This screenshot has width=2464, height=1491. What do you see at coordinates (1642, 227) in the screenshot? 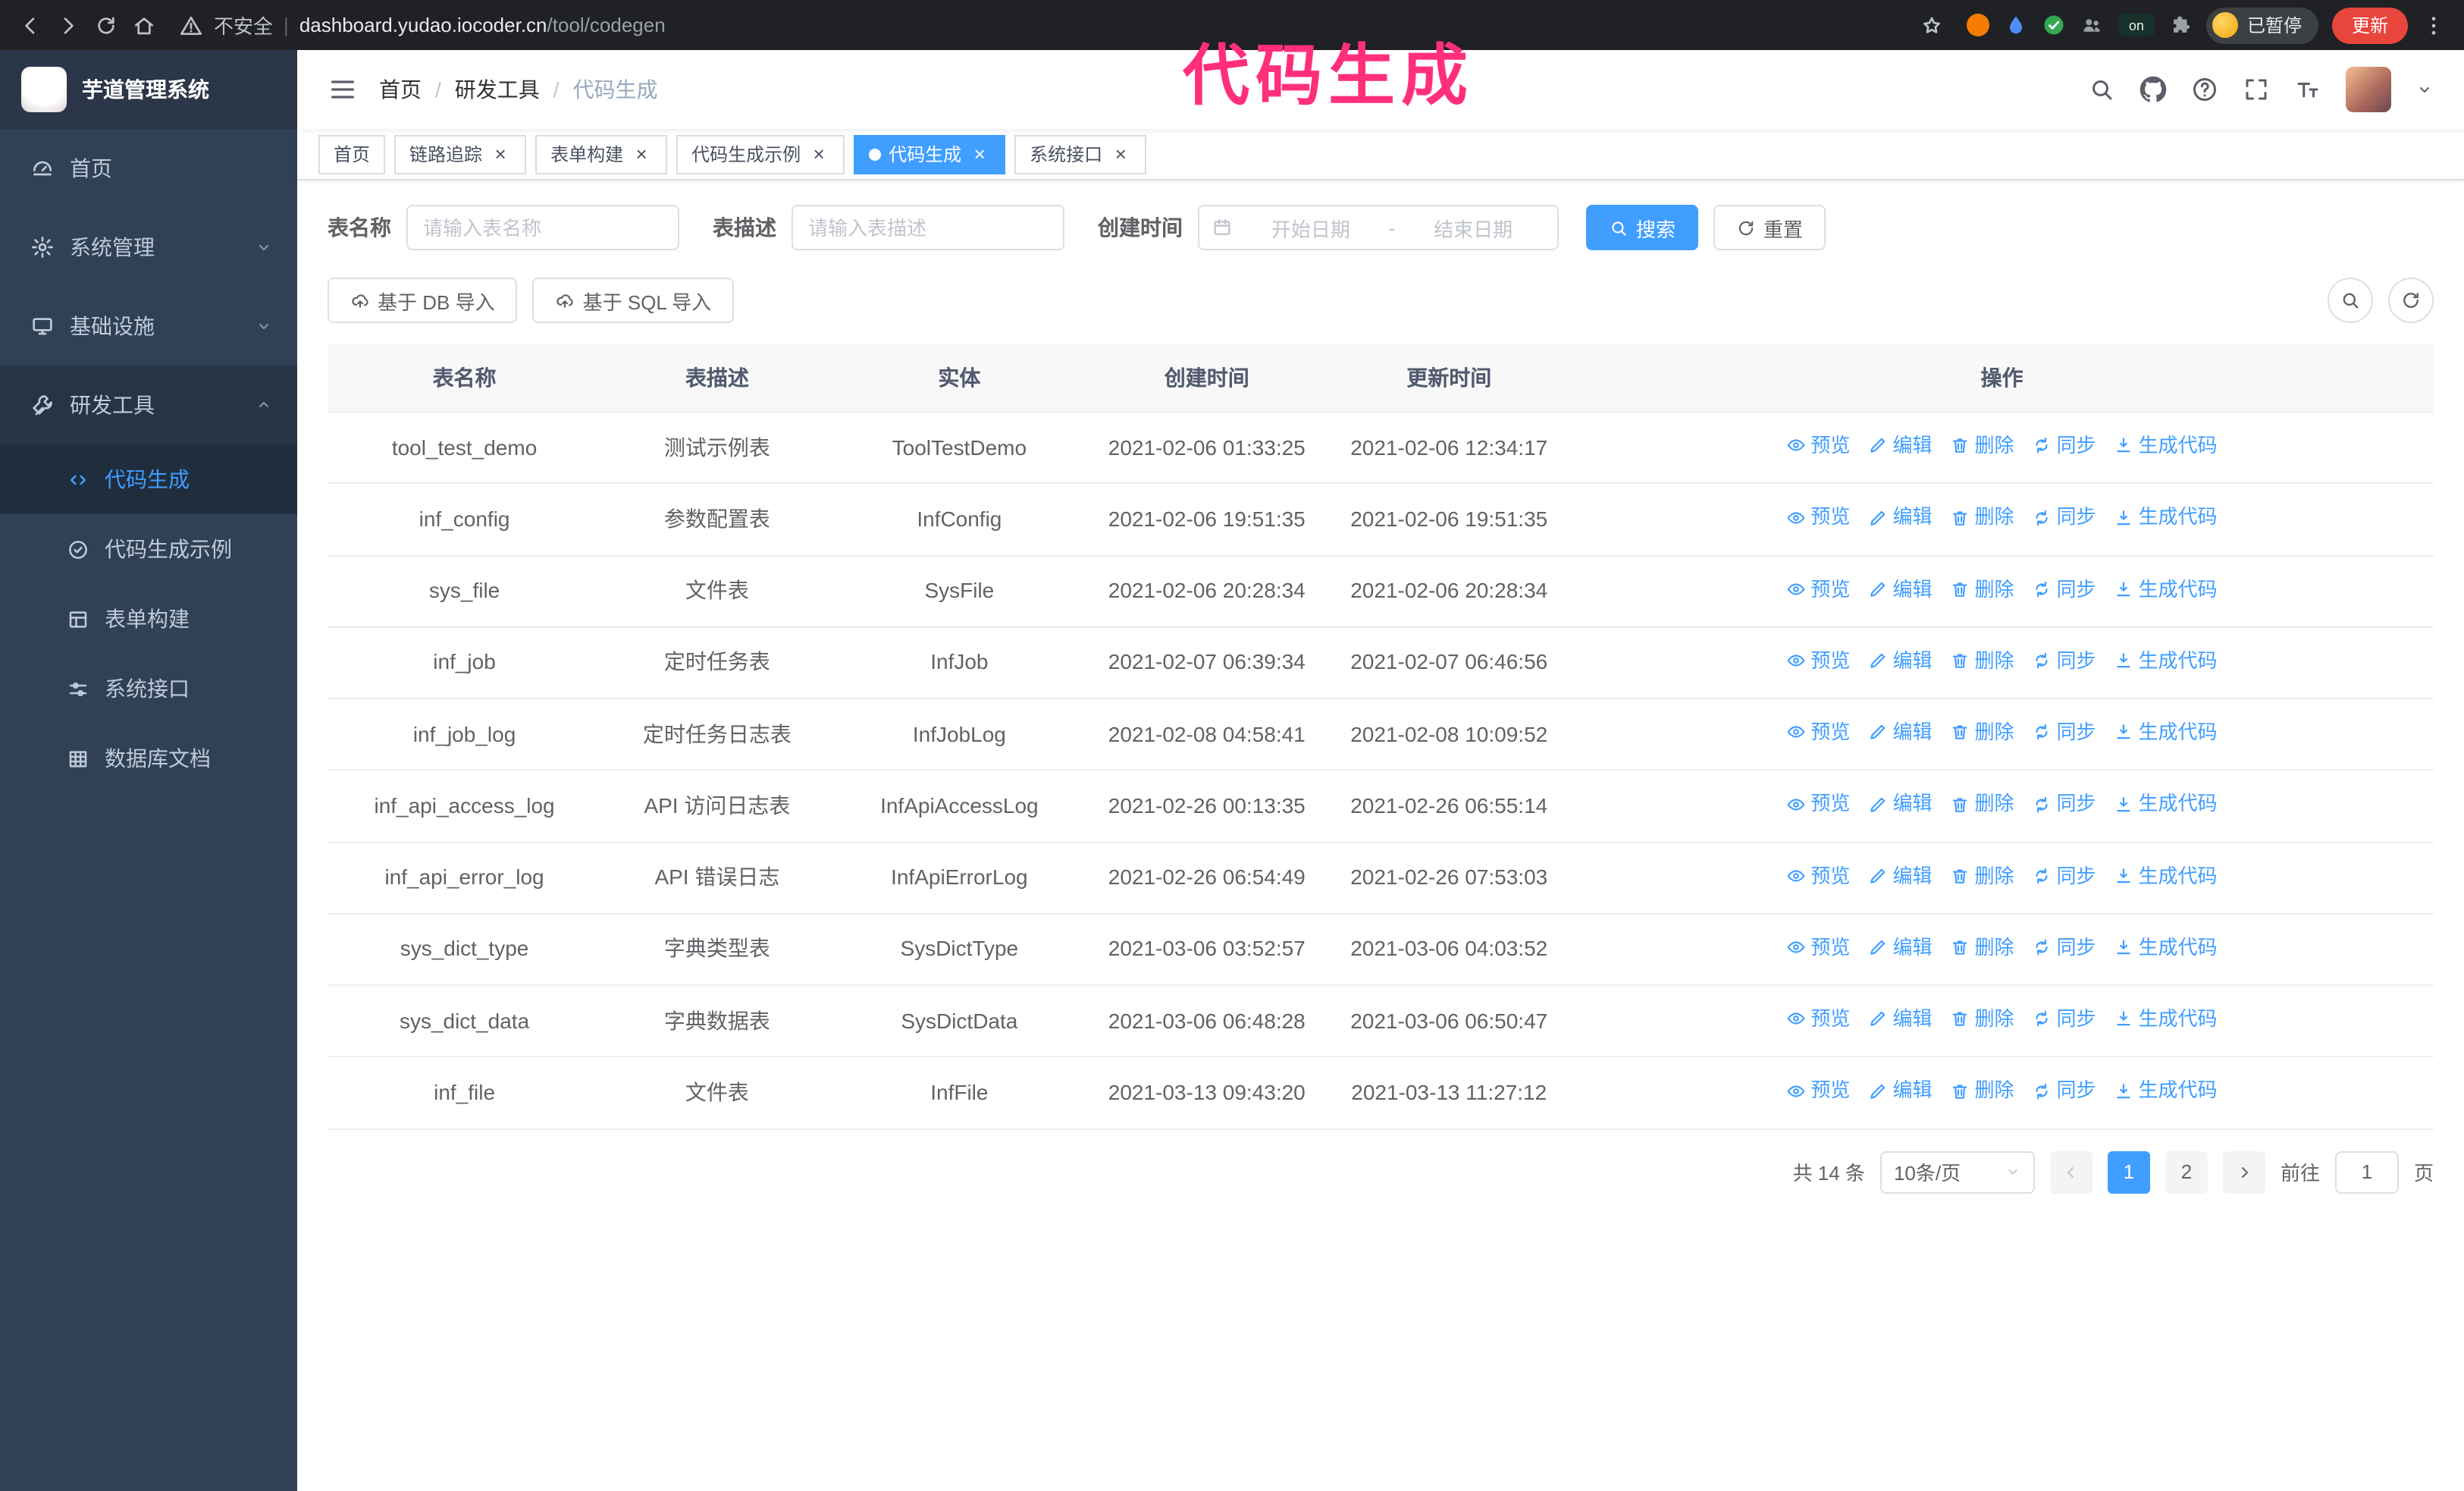
I see `search-button: 搜索` at bounding box center [1642, 227].